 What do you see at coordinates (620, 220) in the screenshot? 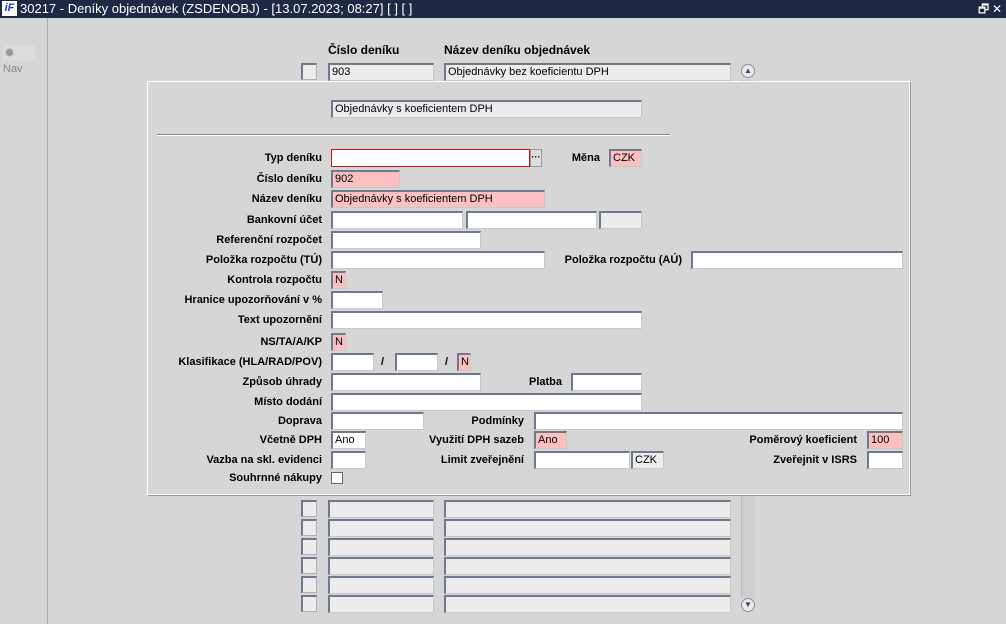
I see `bank-code-field` at bounding box center [620, 220].